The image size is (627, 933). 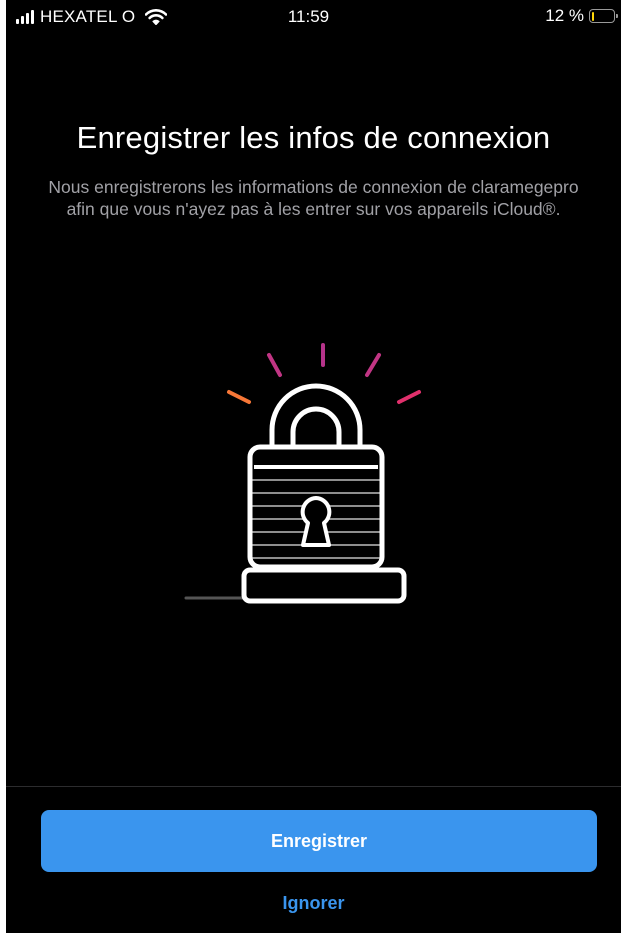 I want to click on battery-percent: 12 %, so click(x=564, y=15).